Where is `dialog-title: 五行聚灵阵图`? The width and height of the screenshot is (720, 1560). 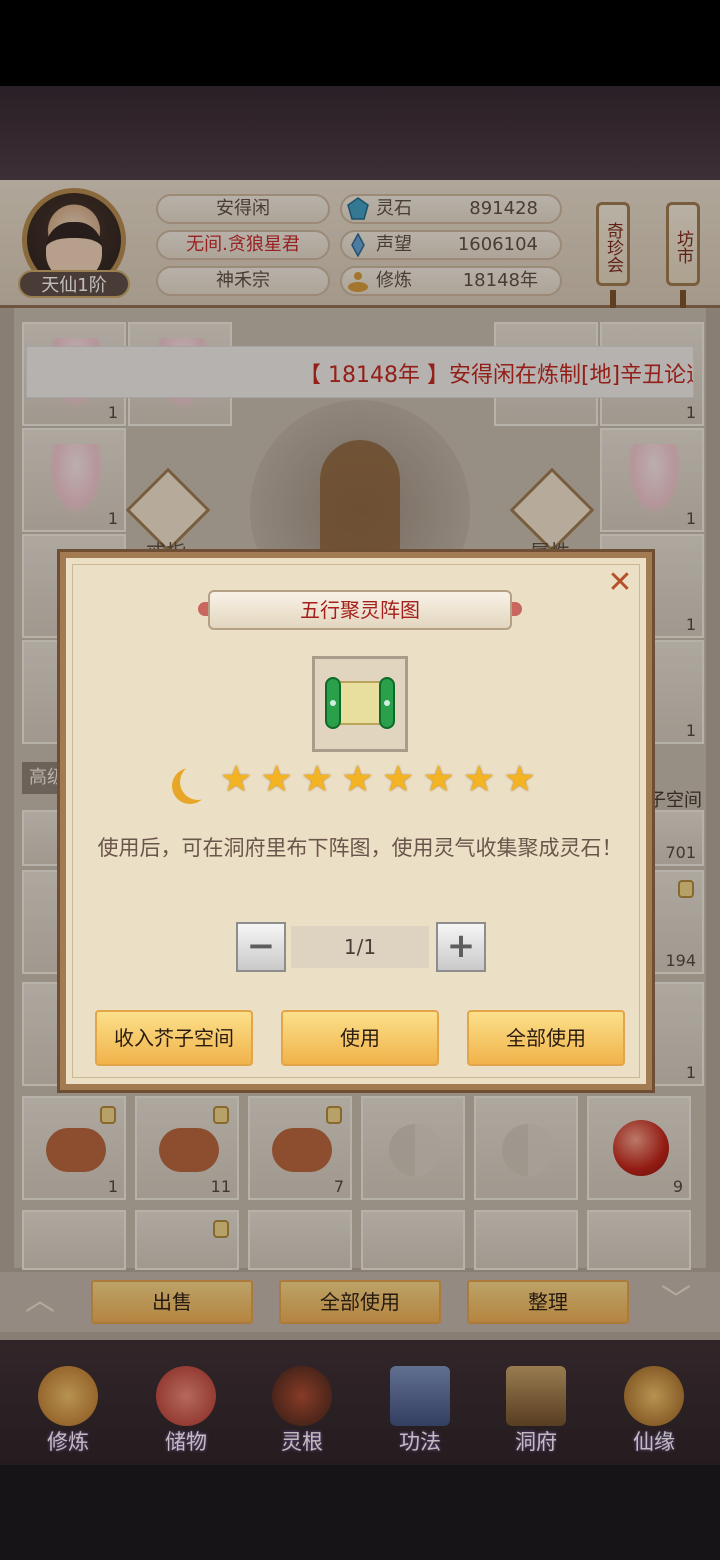
dialog-title: 五行聚灵阵图 is located at coordinates (360, 610).